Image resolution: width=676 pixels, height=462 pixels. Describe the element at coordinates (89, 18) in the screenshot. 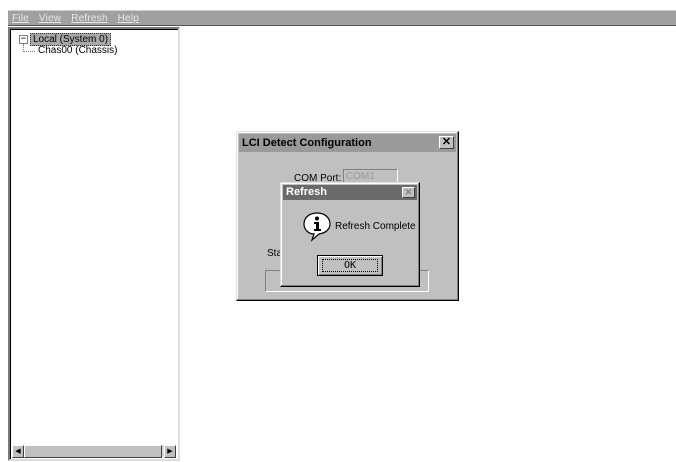

I see `menu-refresh: Refresh` at that location.